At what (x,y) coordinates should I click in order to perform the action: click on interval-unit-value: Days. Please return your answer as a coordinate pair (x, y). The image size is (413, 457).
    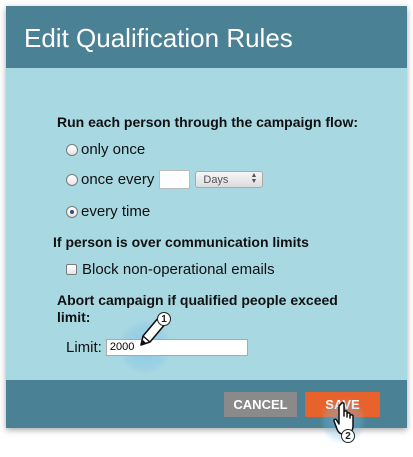
    Looking at the image, I should click on (216, 179).